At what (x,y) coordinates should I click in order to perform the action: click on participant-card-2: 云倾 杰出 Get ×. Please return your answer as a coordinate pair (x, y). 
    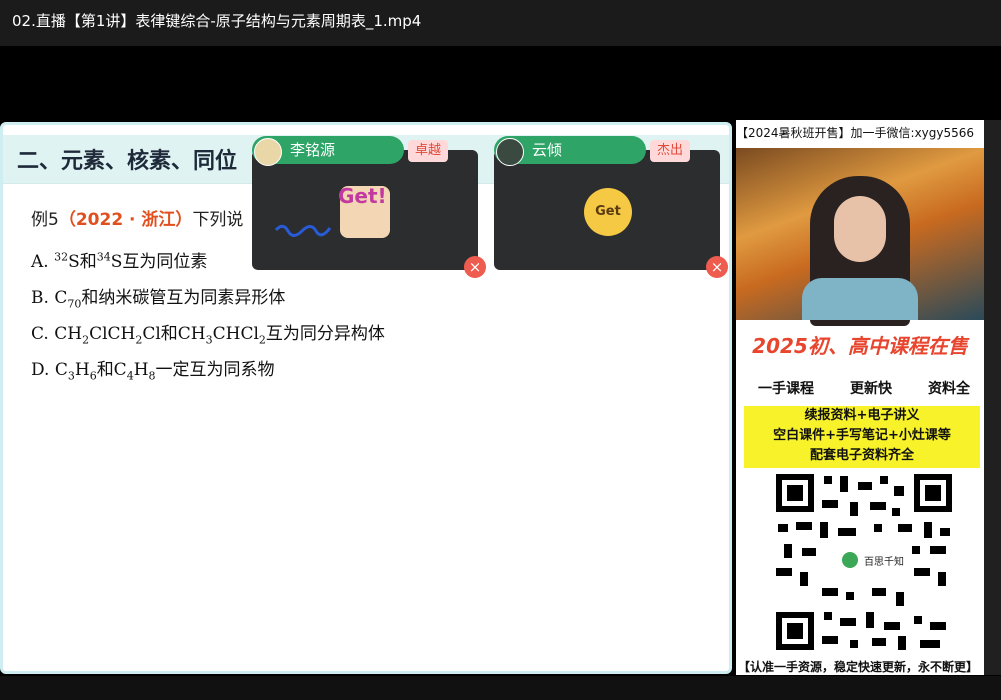
    Looking at the image, I should click on (611, 207).